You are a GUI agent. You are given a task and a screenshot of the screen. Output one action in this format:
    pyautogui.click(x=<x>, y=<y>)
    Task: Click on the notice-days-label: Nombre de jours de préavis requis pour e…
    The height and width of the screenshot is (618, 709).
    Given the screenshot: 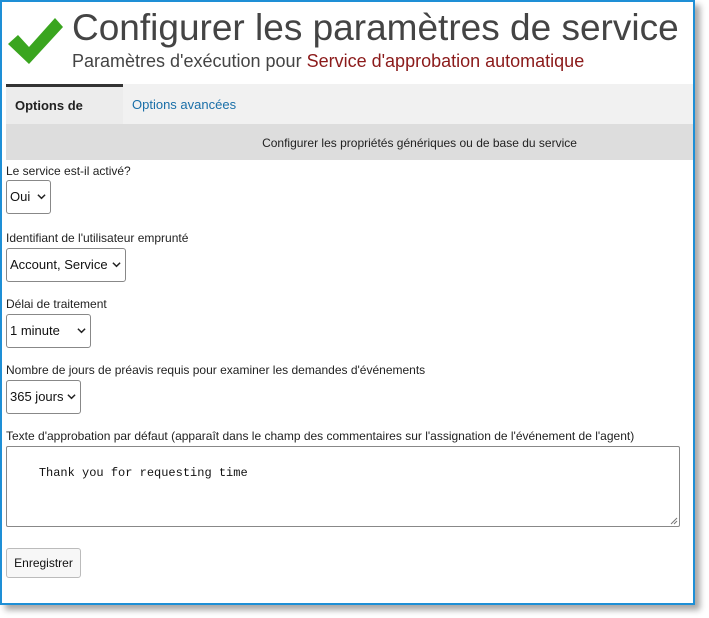 What is the action you would take?
    pyautogui.click(x=216, y=370)
    